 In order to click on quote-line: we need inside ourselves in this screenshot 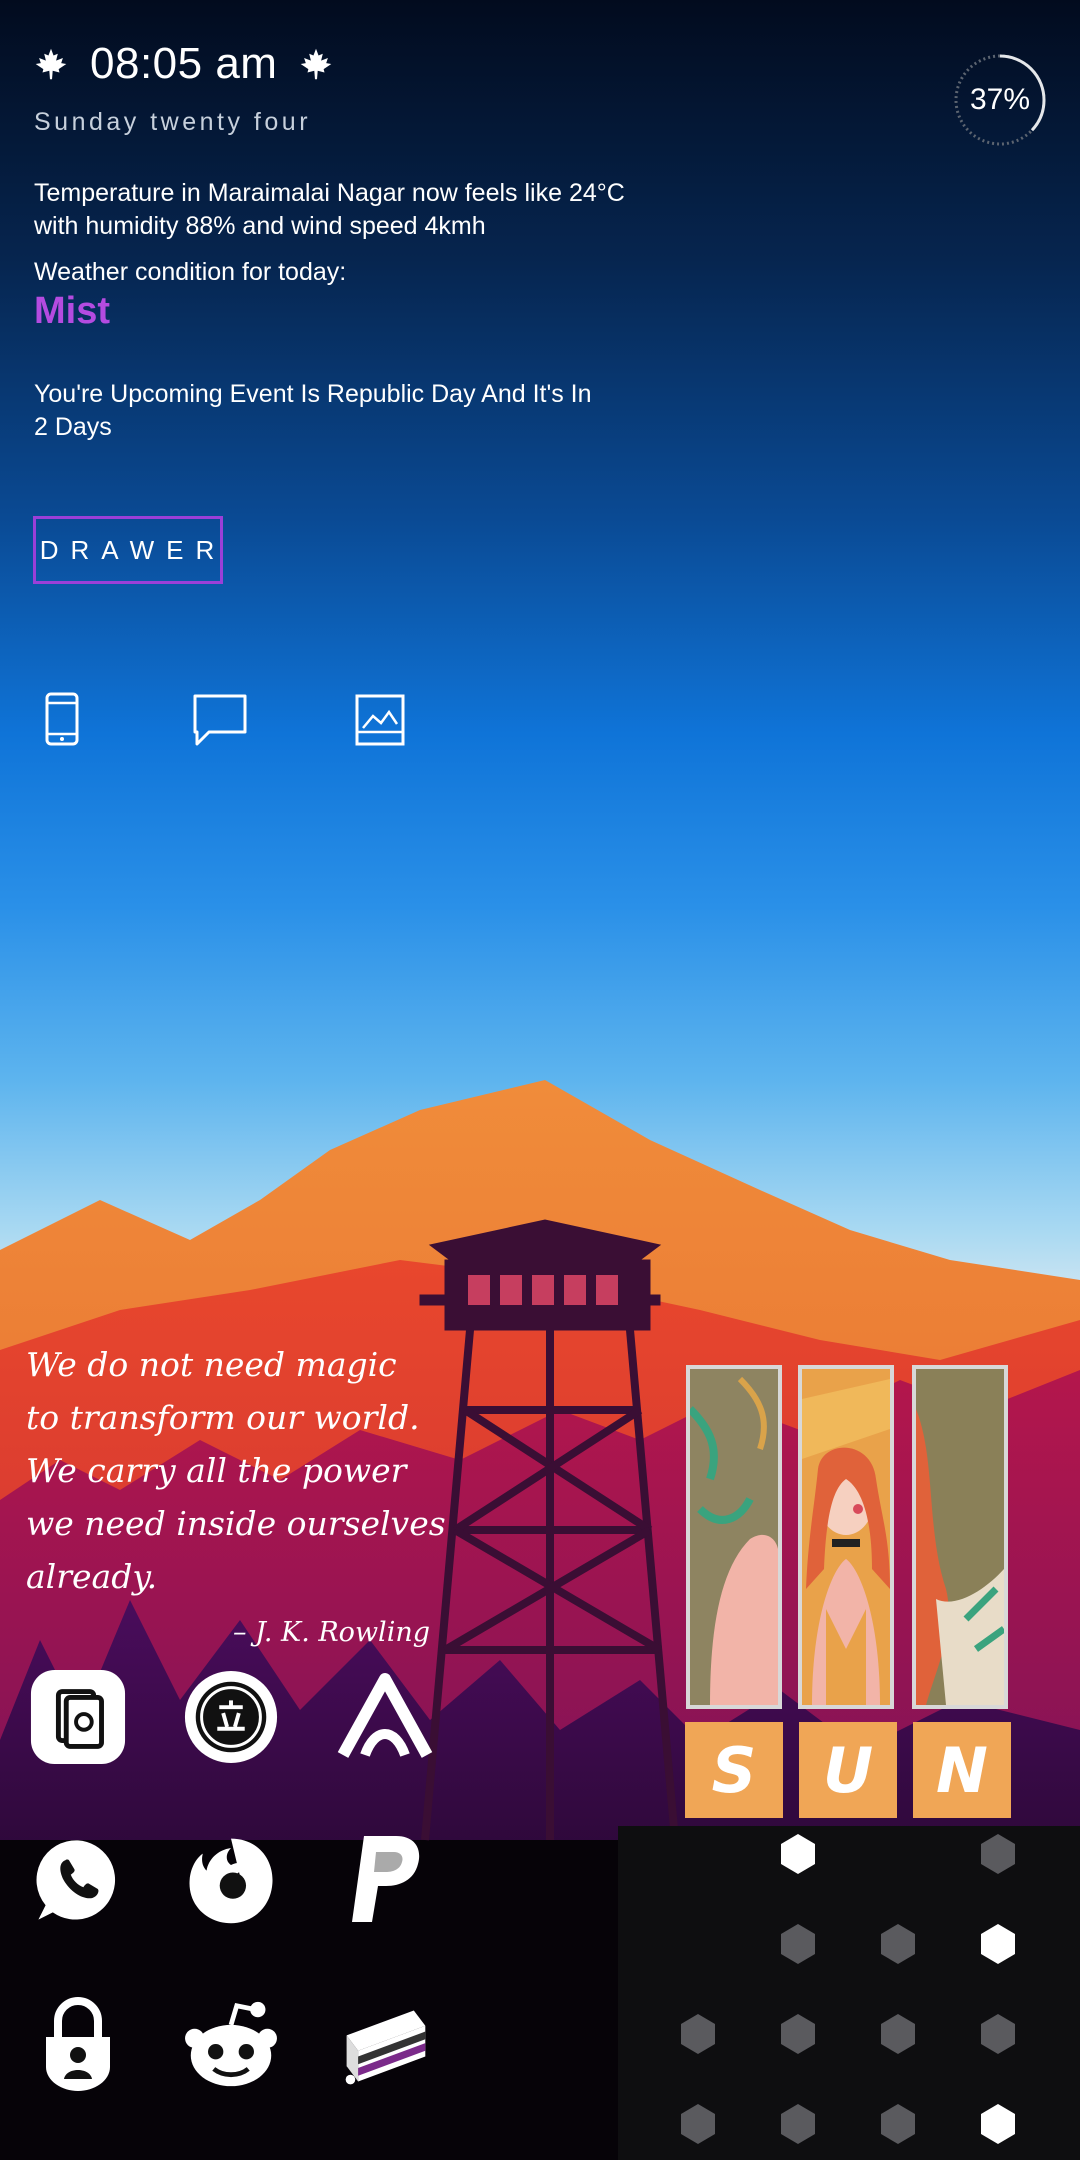, I will do `click(236, 1523)`.